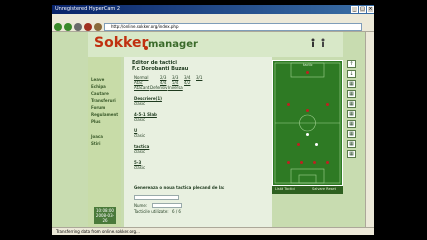  I want to click on field-title: tactic, so click(308, 65).